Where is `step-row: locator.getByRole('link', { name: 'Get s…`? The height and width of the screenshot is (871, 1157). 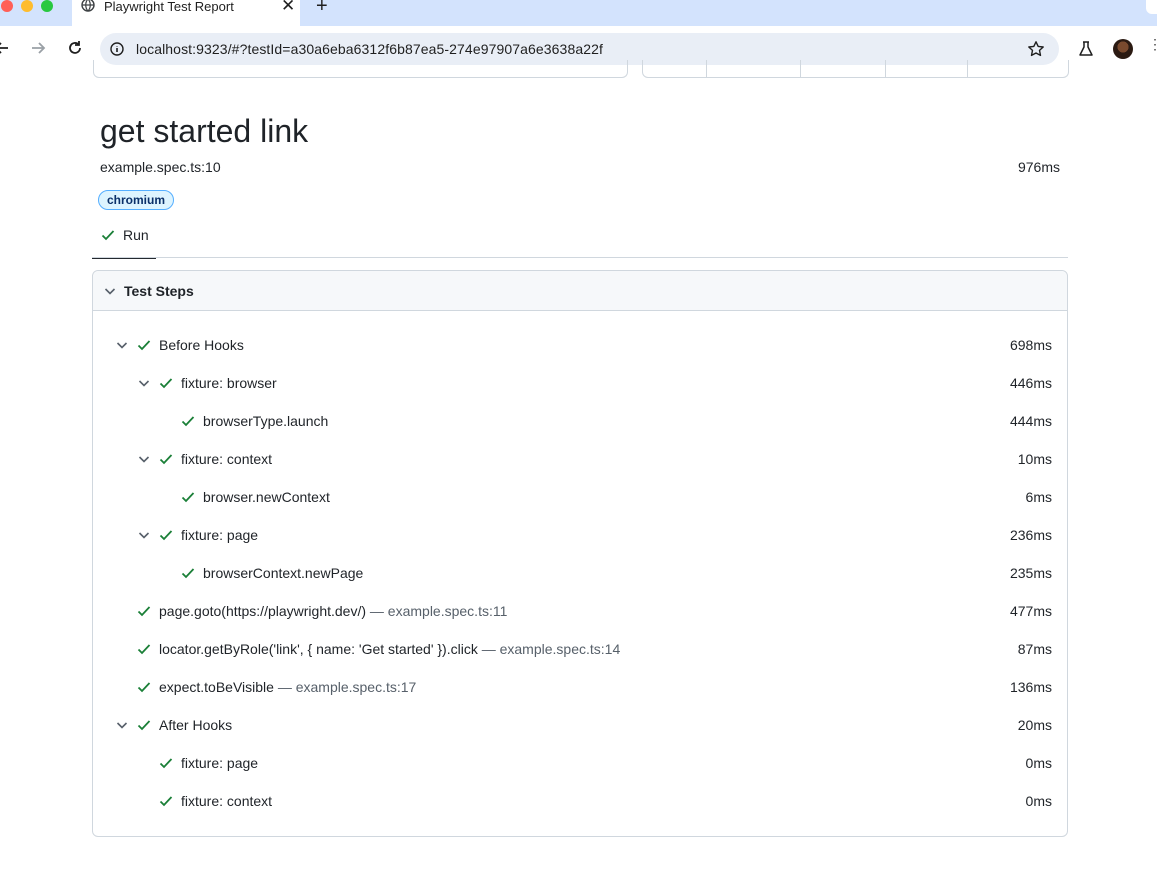 step-row: locator.getByRole('link', { name: 'Get s… is located at coordinates (580, 650).